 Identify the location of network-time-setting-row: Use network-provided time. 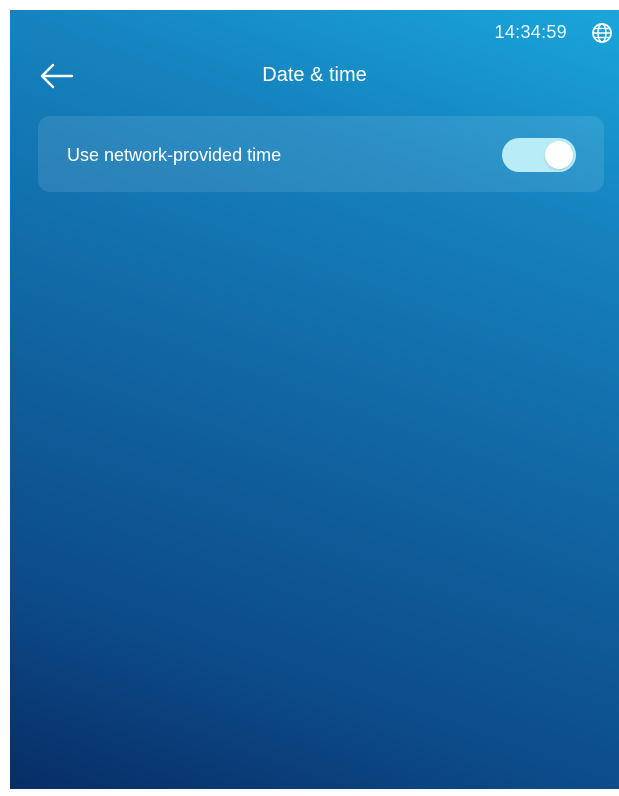
(321, 154).